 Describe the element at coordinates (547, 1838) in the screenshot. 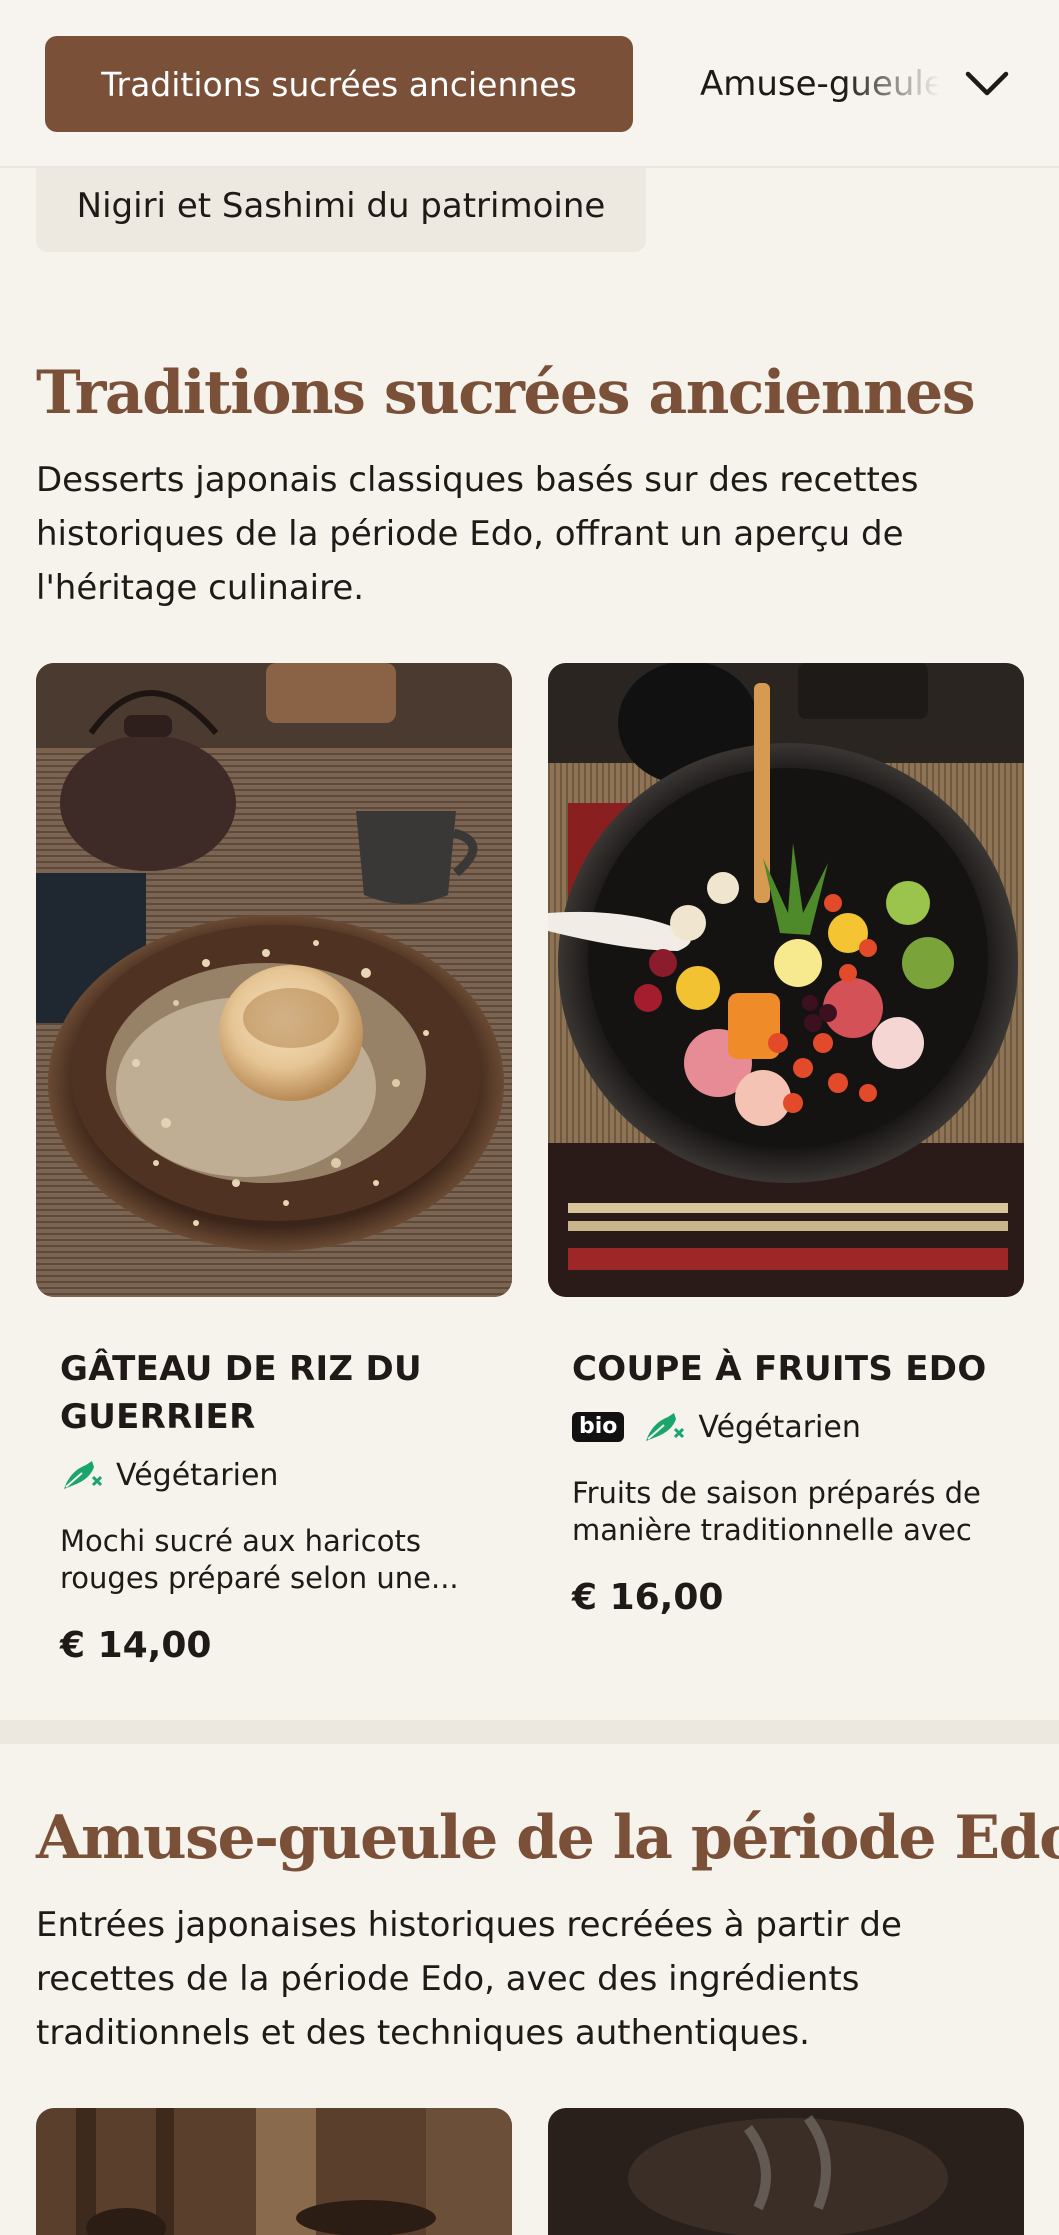

I see `section-title: Amuse-gueule de la période Edo` at that location.